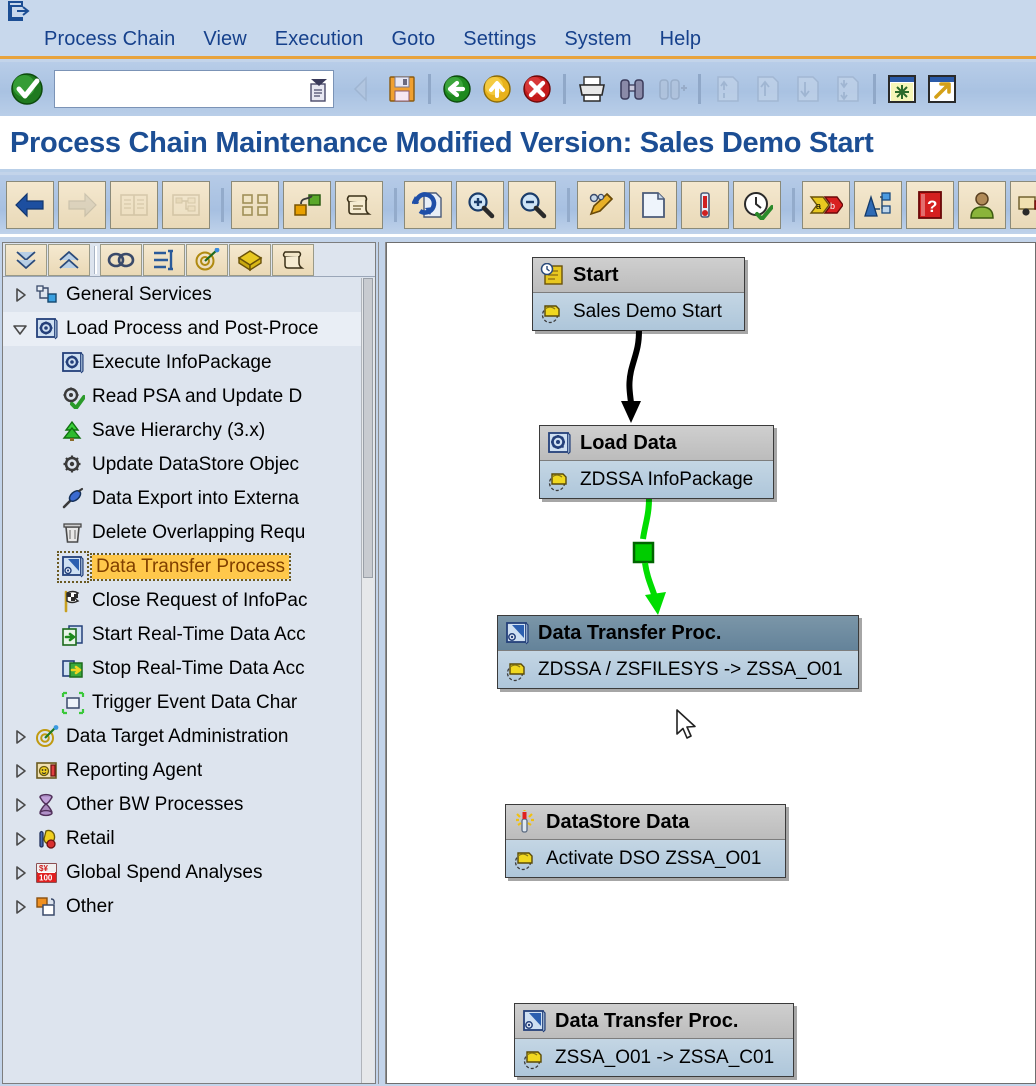  What do you see at coordinates (255, 204) in the screenshot?
I see `network-view-icon` at bounding box center [255, 204].